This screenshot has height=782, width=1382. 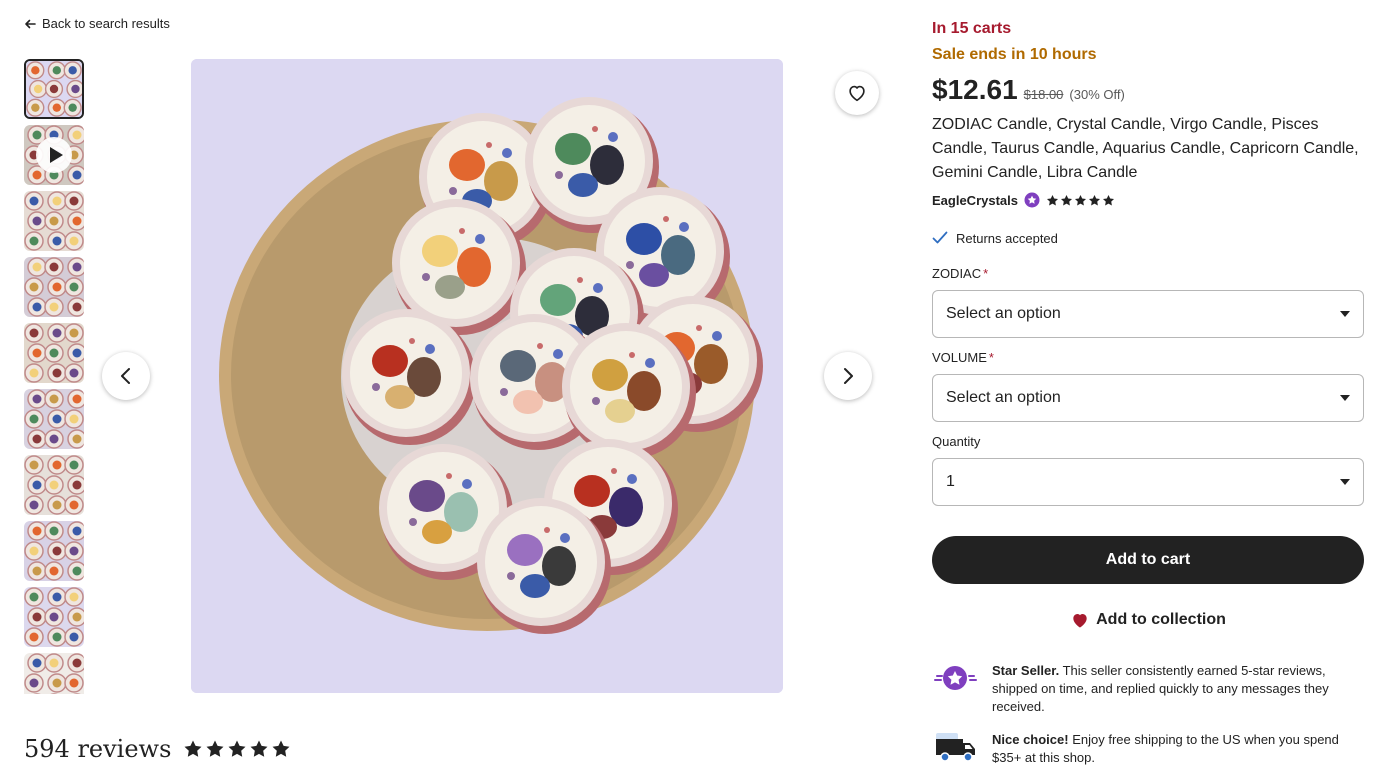 What do you see at coordinates (960, 273) in the screenshot?
I see `zodiac-label: ZODIAC *` at bounding box center [960, 273].